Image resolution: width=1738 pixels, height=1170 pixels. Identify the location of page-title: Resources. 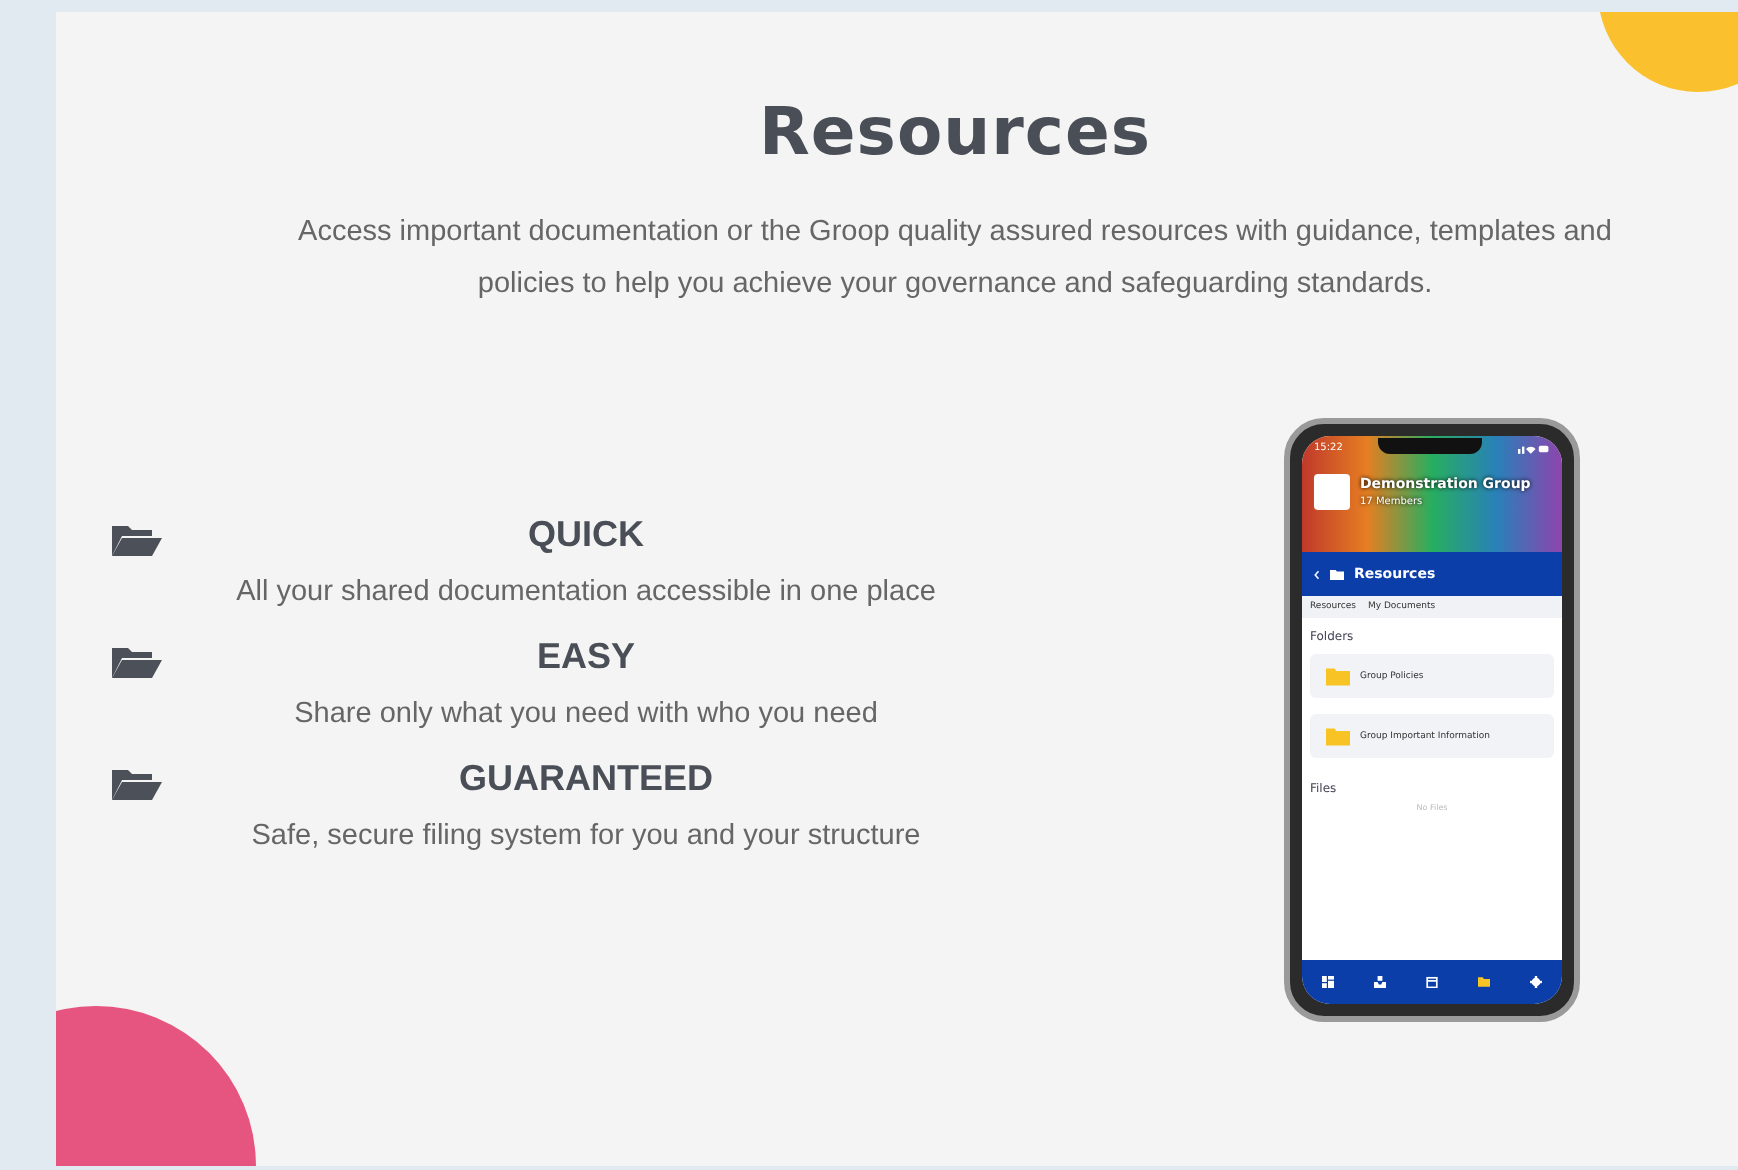
(955, 131).